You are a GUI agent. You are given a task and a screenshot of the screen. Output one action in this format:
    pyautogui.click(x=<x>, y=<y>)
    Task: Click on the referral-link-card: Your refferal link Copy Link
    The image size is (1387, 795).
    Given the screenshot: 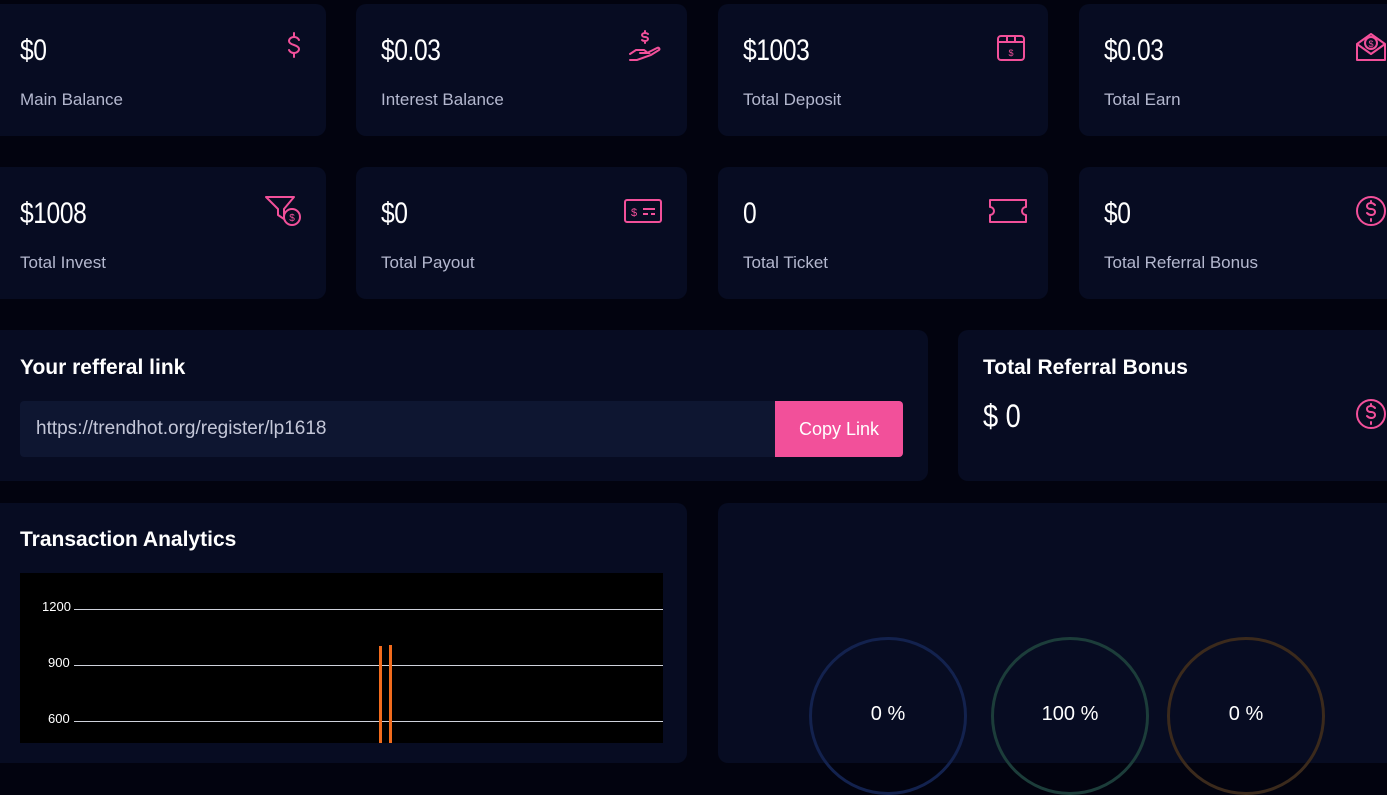 What is the action you would take?
    pyautogui.click(x=464, y=405)
    